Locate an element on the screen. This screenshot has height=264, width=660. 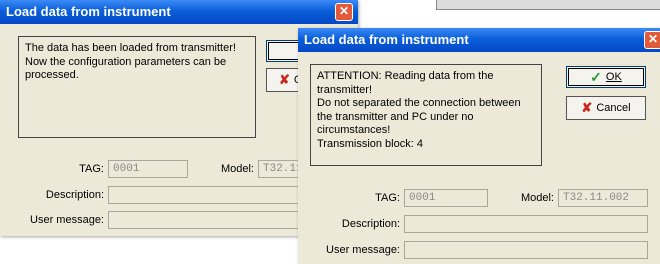
back-dialog-title: Load data from instrument is located at coordinates (179, 12).